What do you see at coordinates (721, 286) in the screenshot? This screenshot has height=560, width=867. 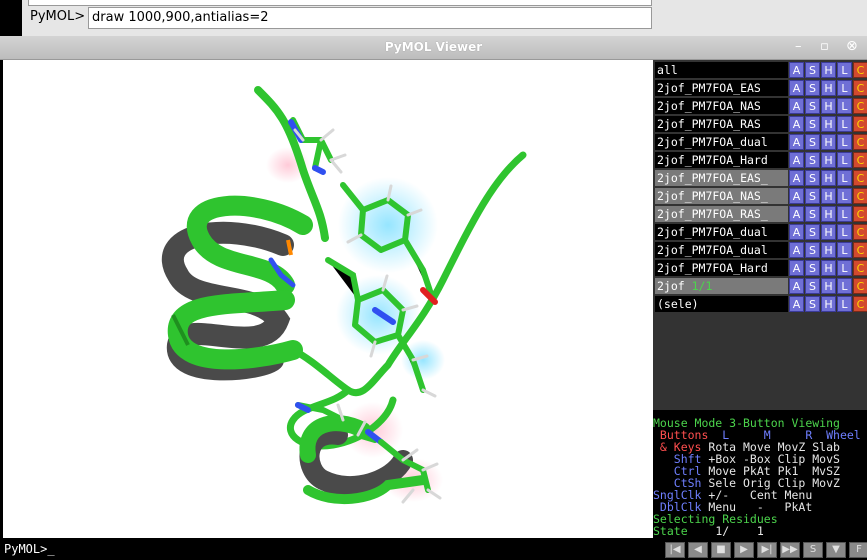 I see `object-name: 2jof 1/1` at bounding box center [721, 286].